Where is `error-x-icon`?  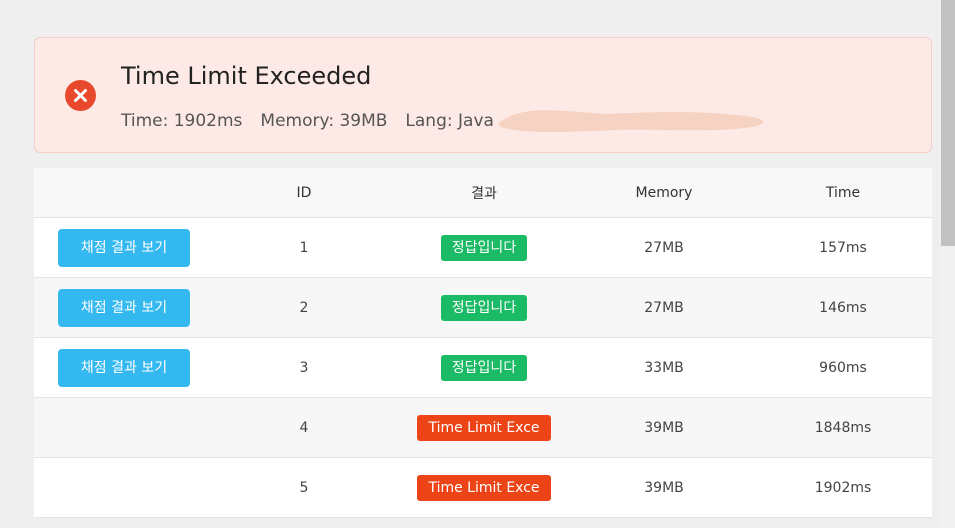 error-x-icon is located at coordinates (80, 95).